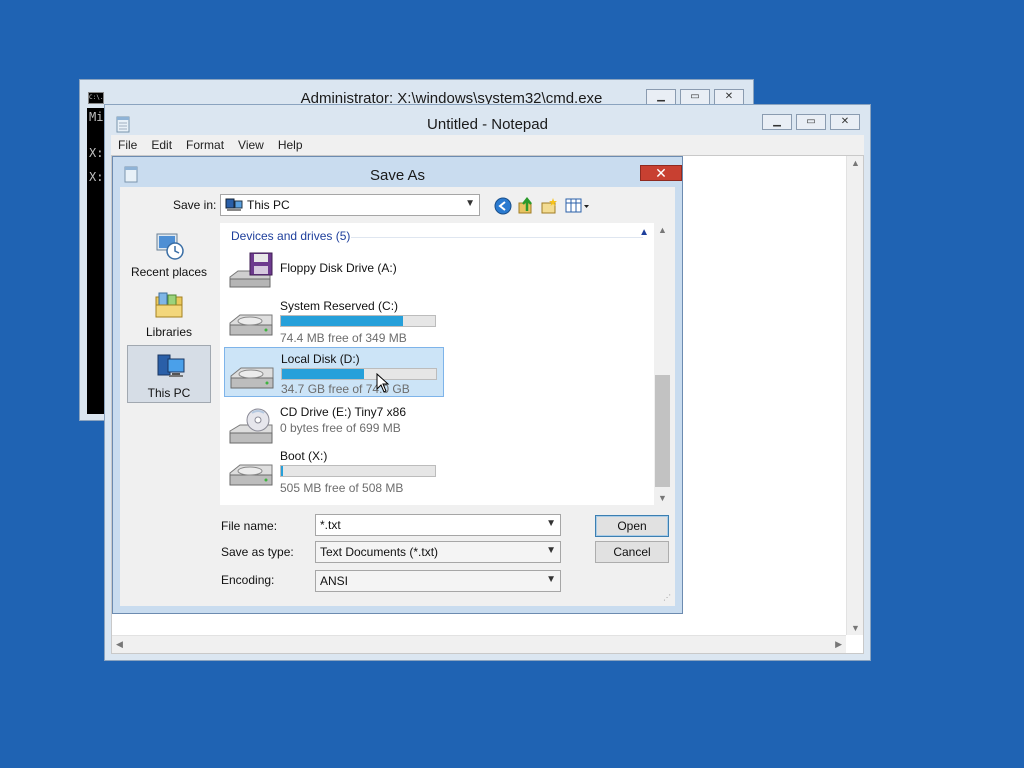  What do you see at coordinates (342, 488) in the screenshot?
I see `drive-free-space: 505 MB free of 508 MB` at bounding box center [342, 488].